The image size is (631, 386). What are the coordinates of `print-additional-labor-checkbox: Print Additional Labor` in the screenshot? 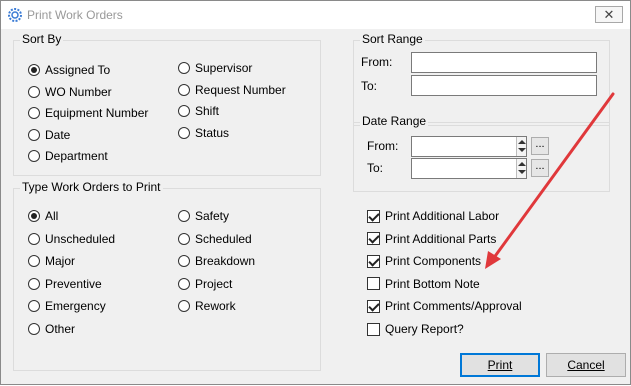 It's located at (433, 216).